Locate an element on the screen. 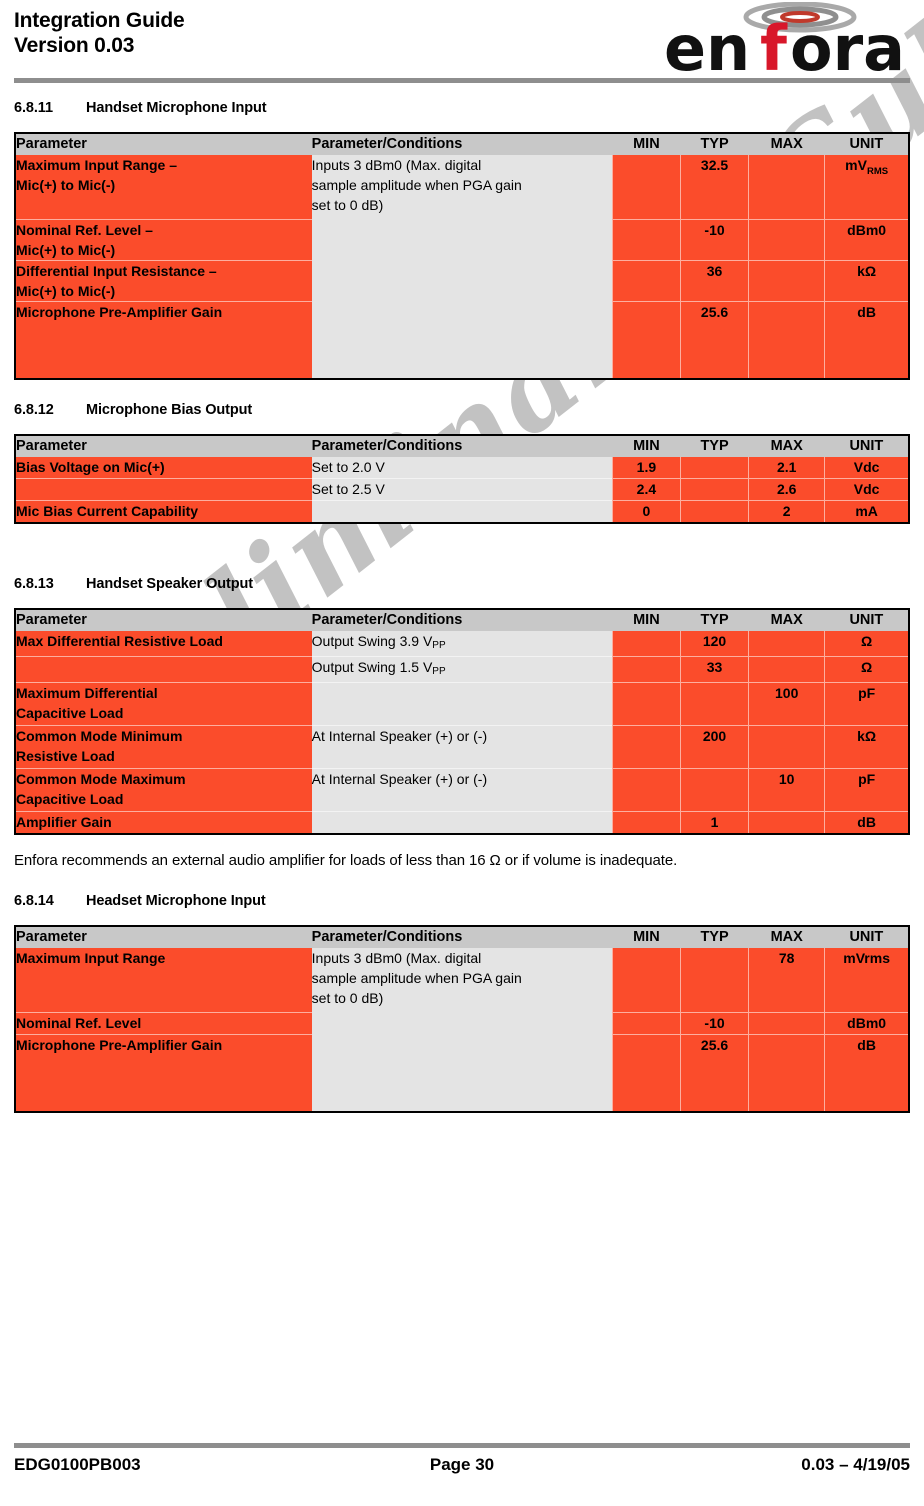 This screenshot has width=924, height=1506. col-header-min: MIN is located at coordinates (646, 446).